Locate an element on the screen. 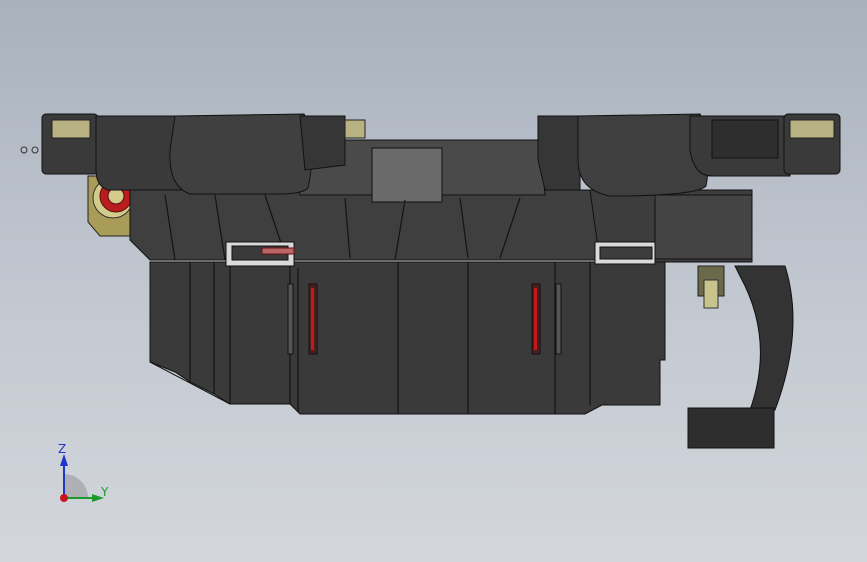 This screenshot has width=867, height=562. right-motor-pod is located at coordinates (689, 155).